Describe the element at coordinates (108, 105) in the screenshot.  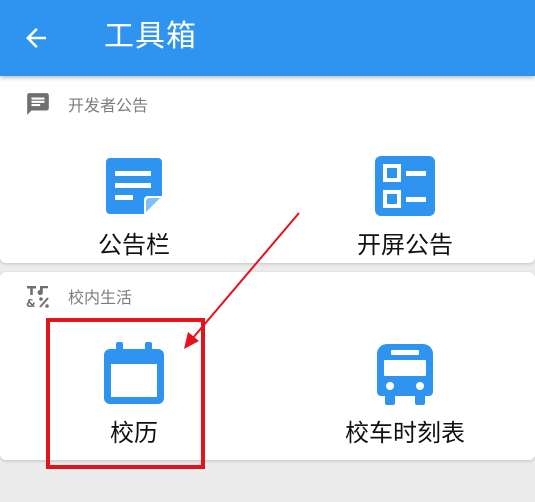
I see `section-title: 开发者公告` at that location.